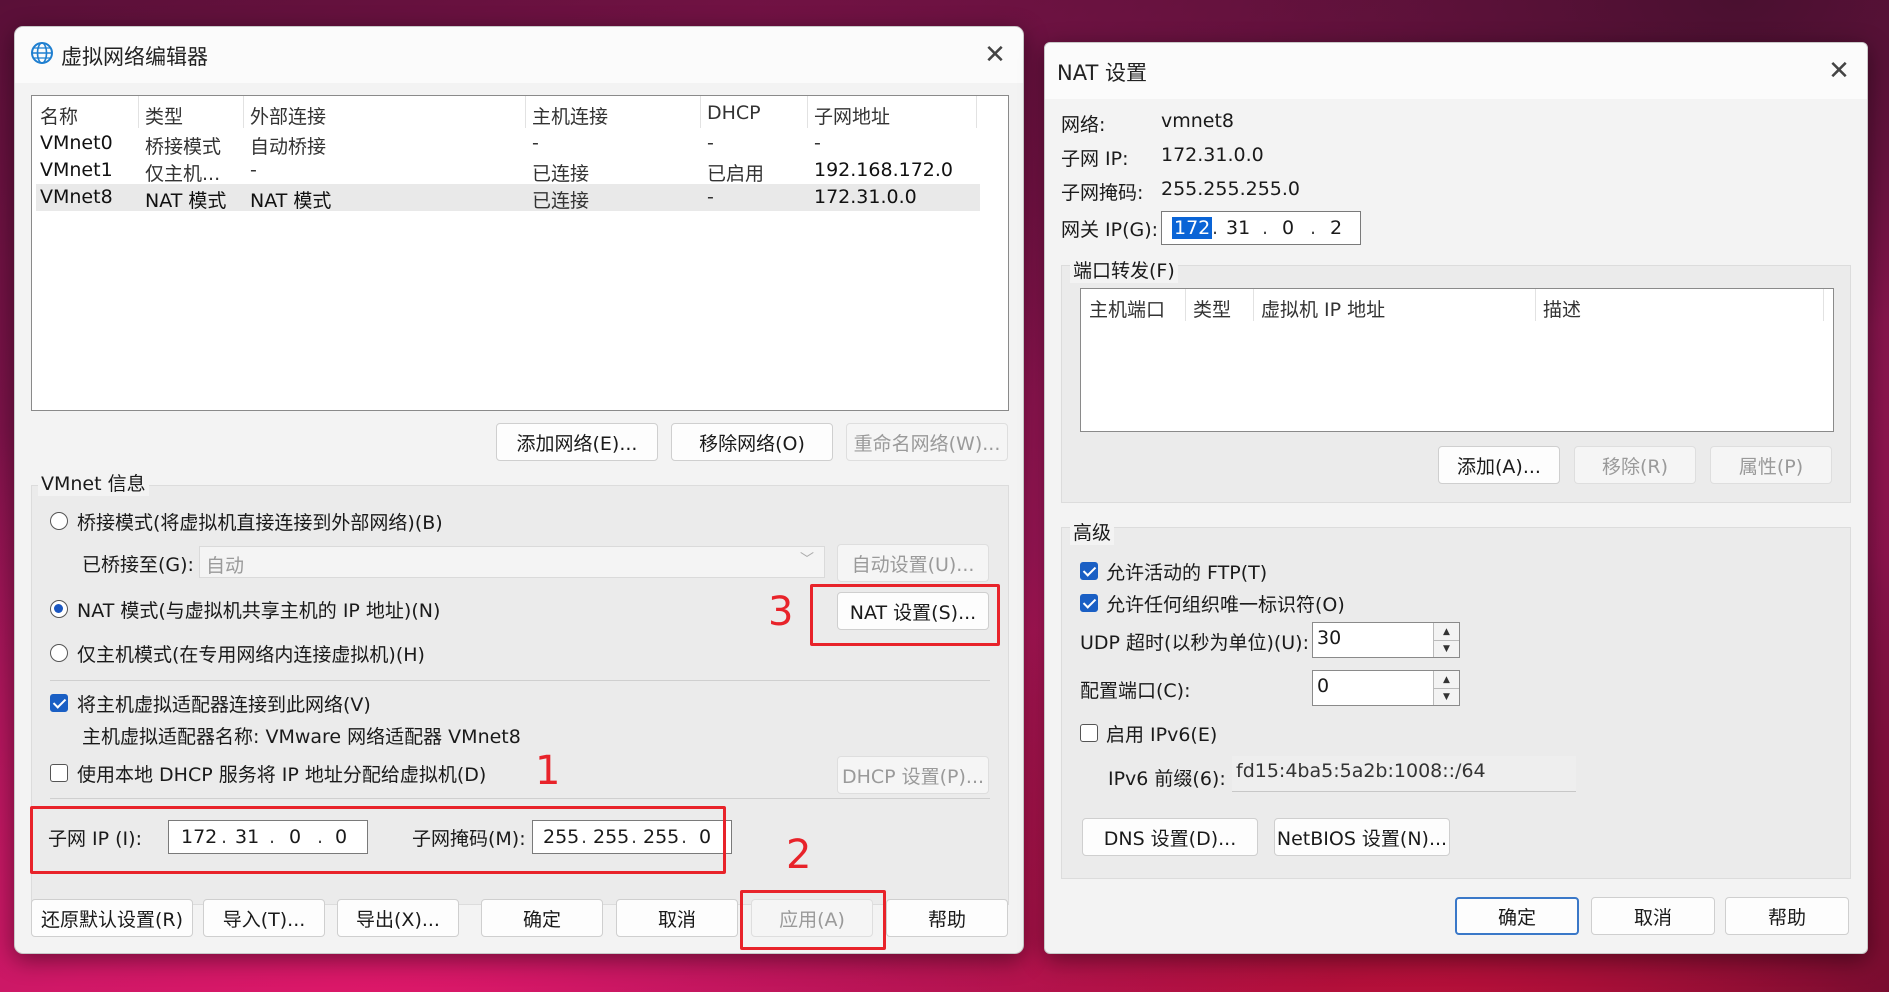 The width and height of the screenshot is (1889, 992). What do you see at coordinates (905, 615) in the screenshot?
I see `annotation-box-nat-settings` at bounding box center [905, 615].